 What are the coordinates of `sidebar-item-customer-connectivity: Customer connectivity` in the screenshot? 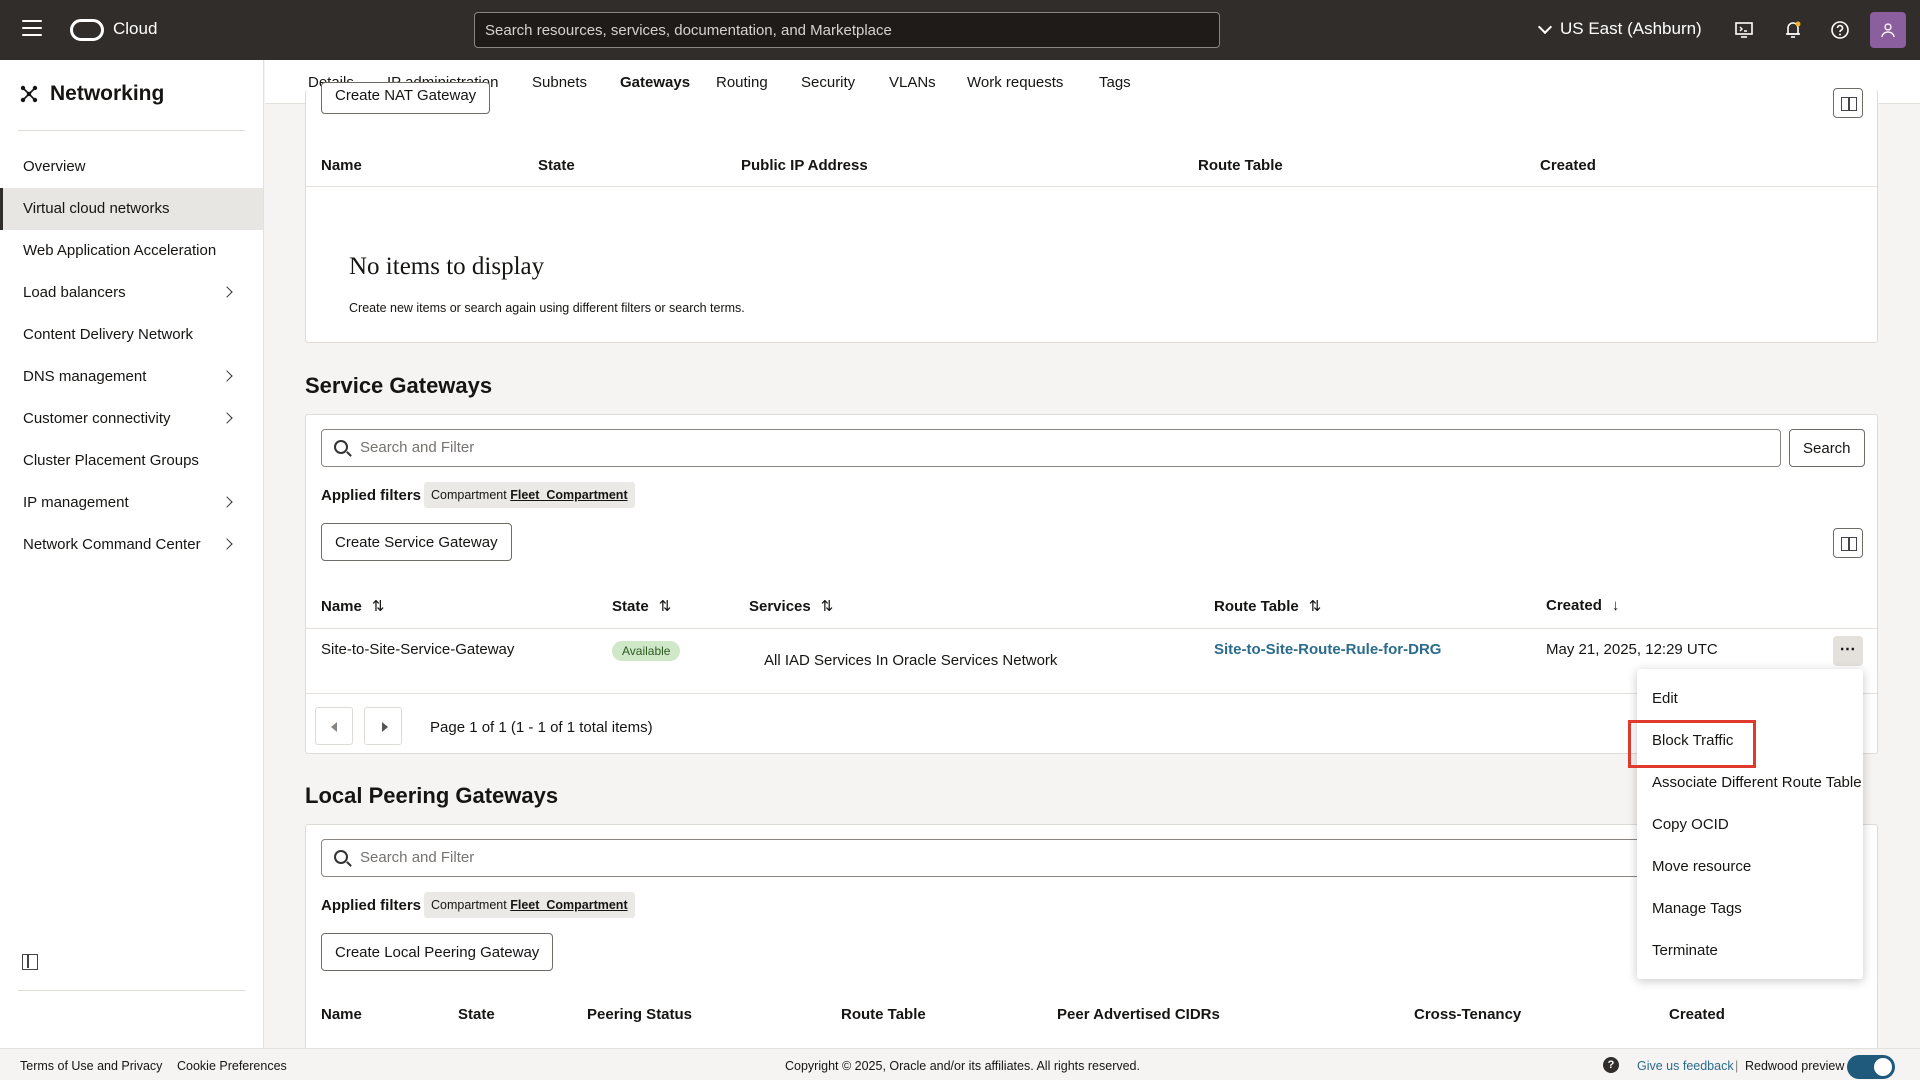 It's located at (131, 419).